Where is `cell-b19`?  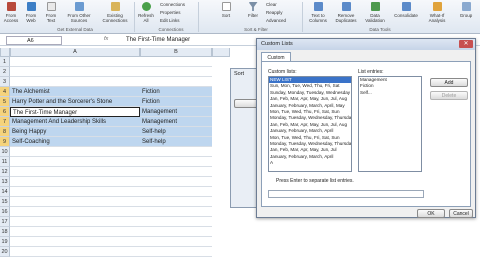
cell-b19 is located at coordinates (176, 242).